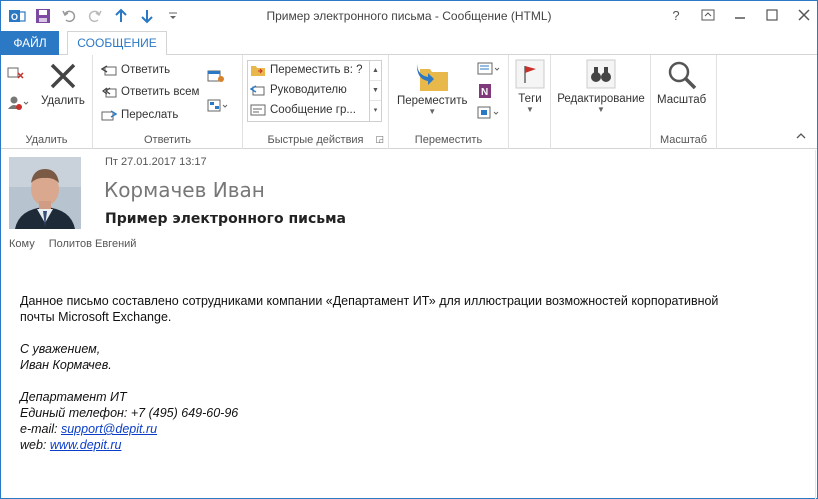 Image resolution: width=818 pixels, height=499 pixels. Describe the element at coordinates (146, 70) in the screenshot. I see `reply-label: Ответить` at that location.